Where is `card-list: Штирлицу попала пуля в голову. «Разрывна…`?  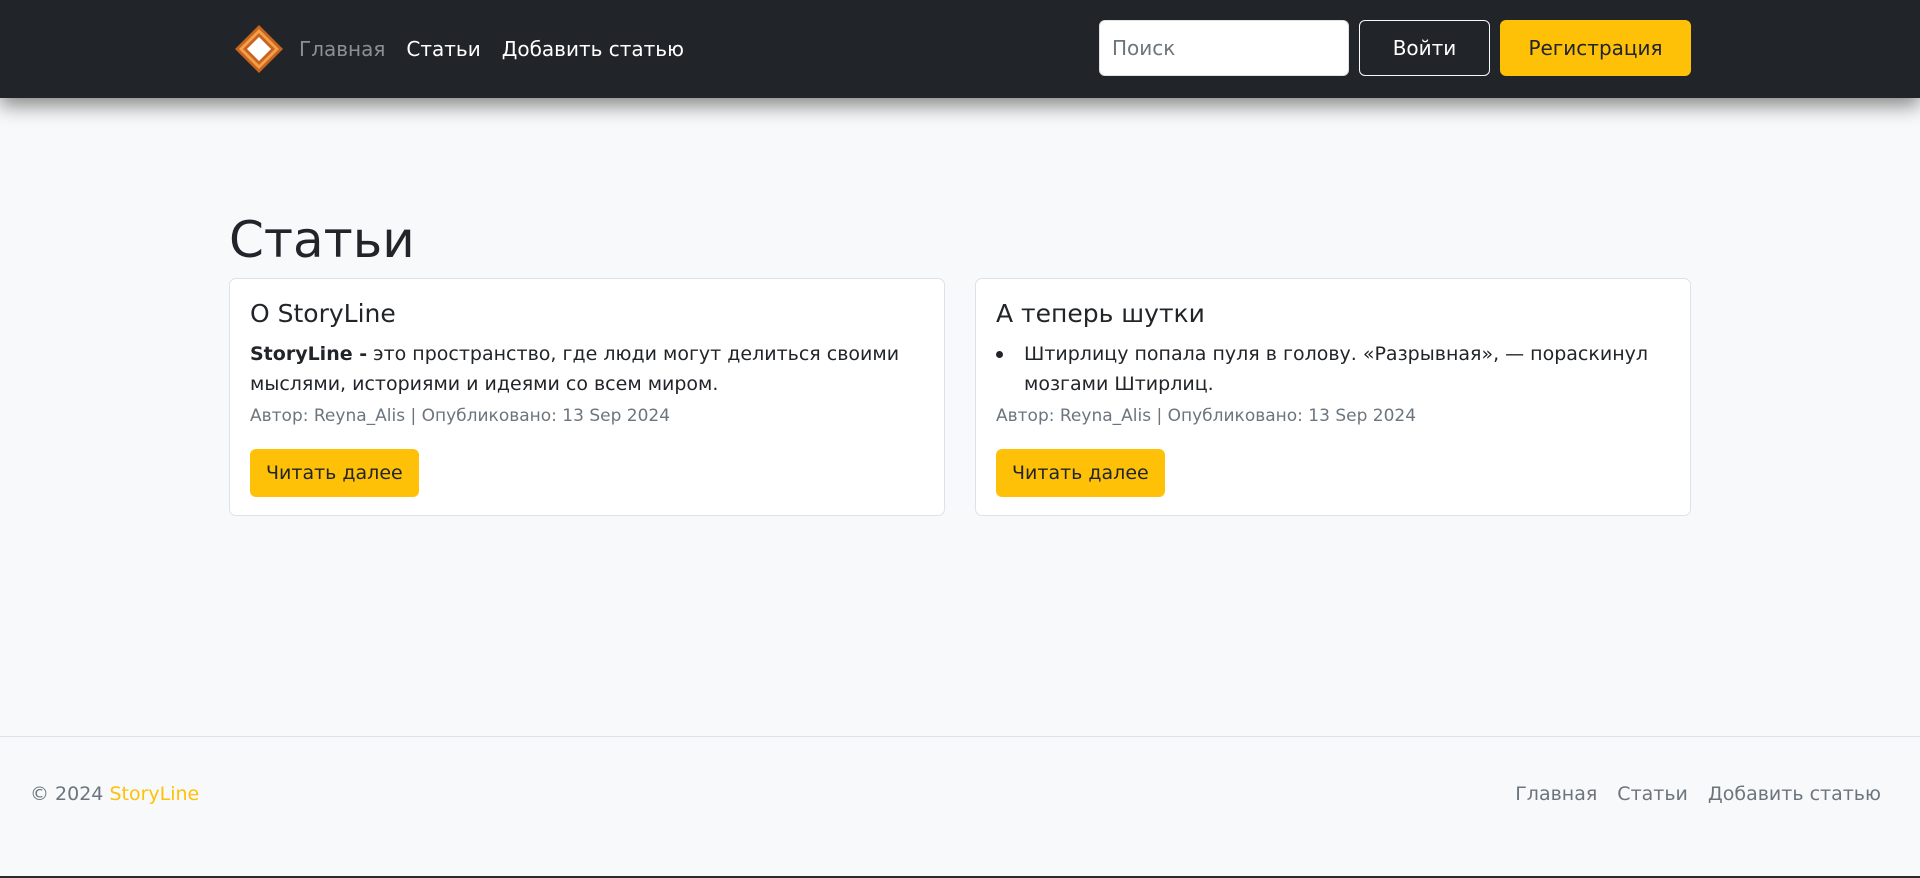
card-list: Штирлицу попала пуля в голову. «Разрывна… is located at coordinates (1333, 369).